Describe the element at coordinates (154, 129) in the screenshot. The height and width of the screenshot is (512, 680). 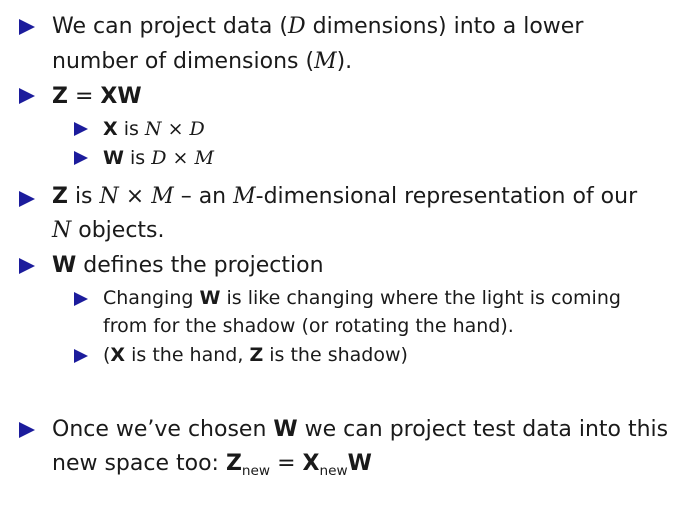
I see `sub-bullet-text-line: X is N × D` at that location.